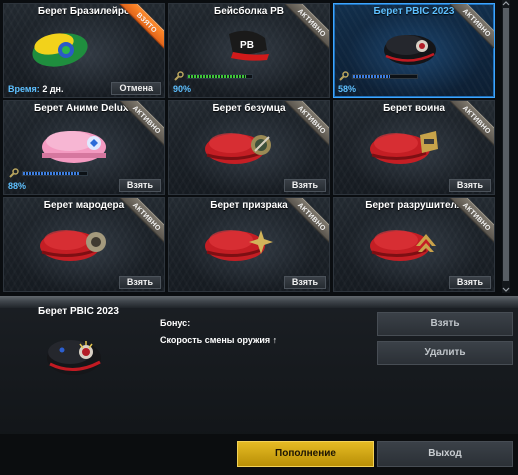 This screenshot has width=518, height=475. What do you see at coordinates (84, 147) in the screenshot?
I see `item-card: Берет Аниме Deluxe АКТИВНО 88% Взять` at bounding box center [84, 147].